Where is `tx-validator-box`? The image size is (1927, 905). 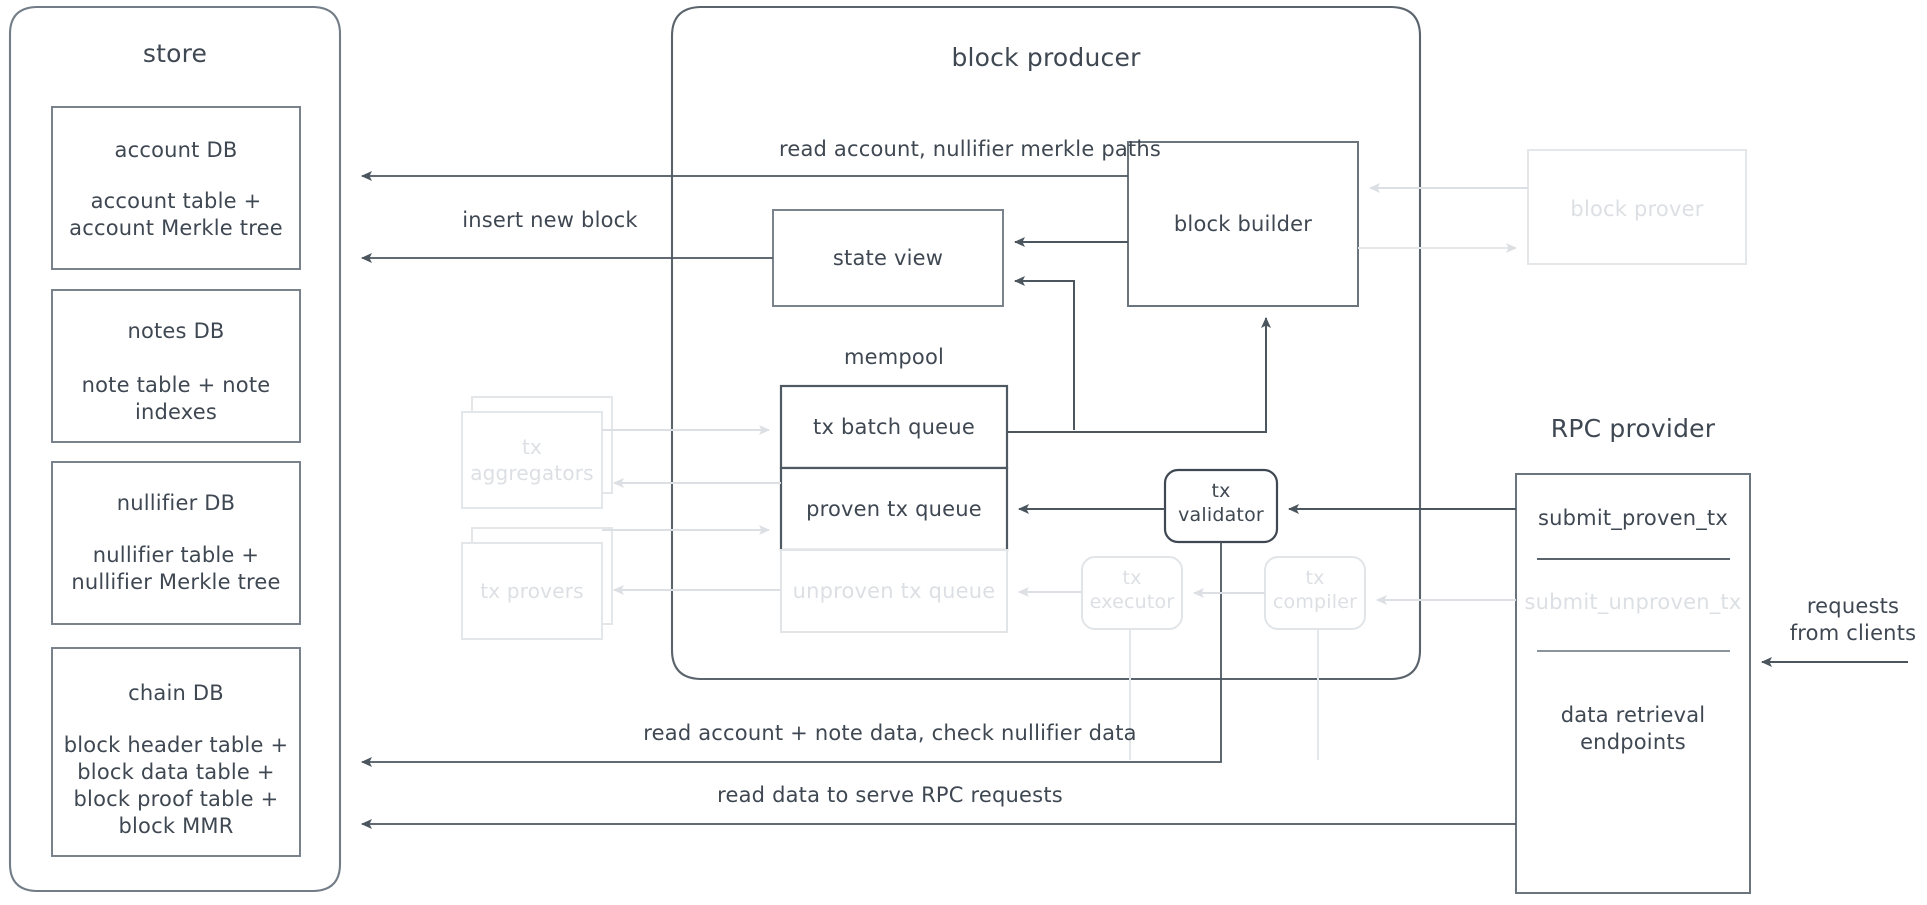
tx-validator-box is located at coordinates (1221, 506).